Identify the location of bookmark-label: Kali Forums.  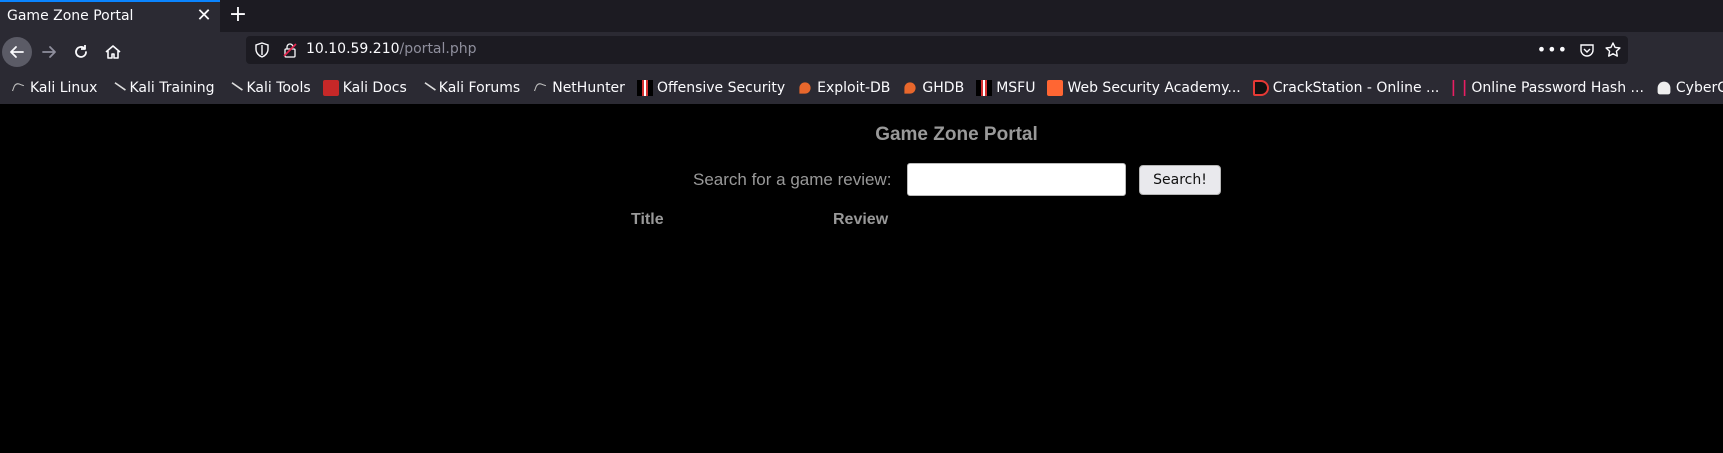
(479, 88).